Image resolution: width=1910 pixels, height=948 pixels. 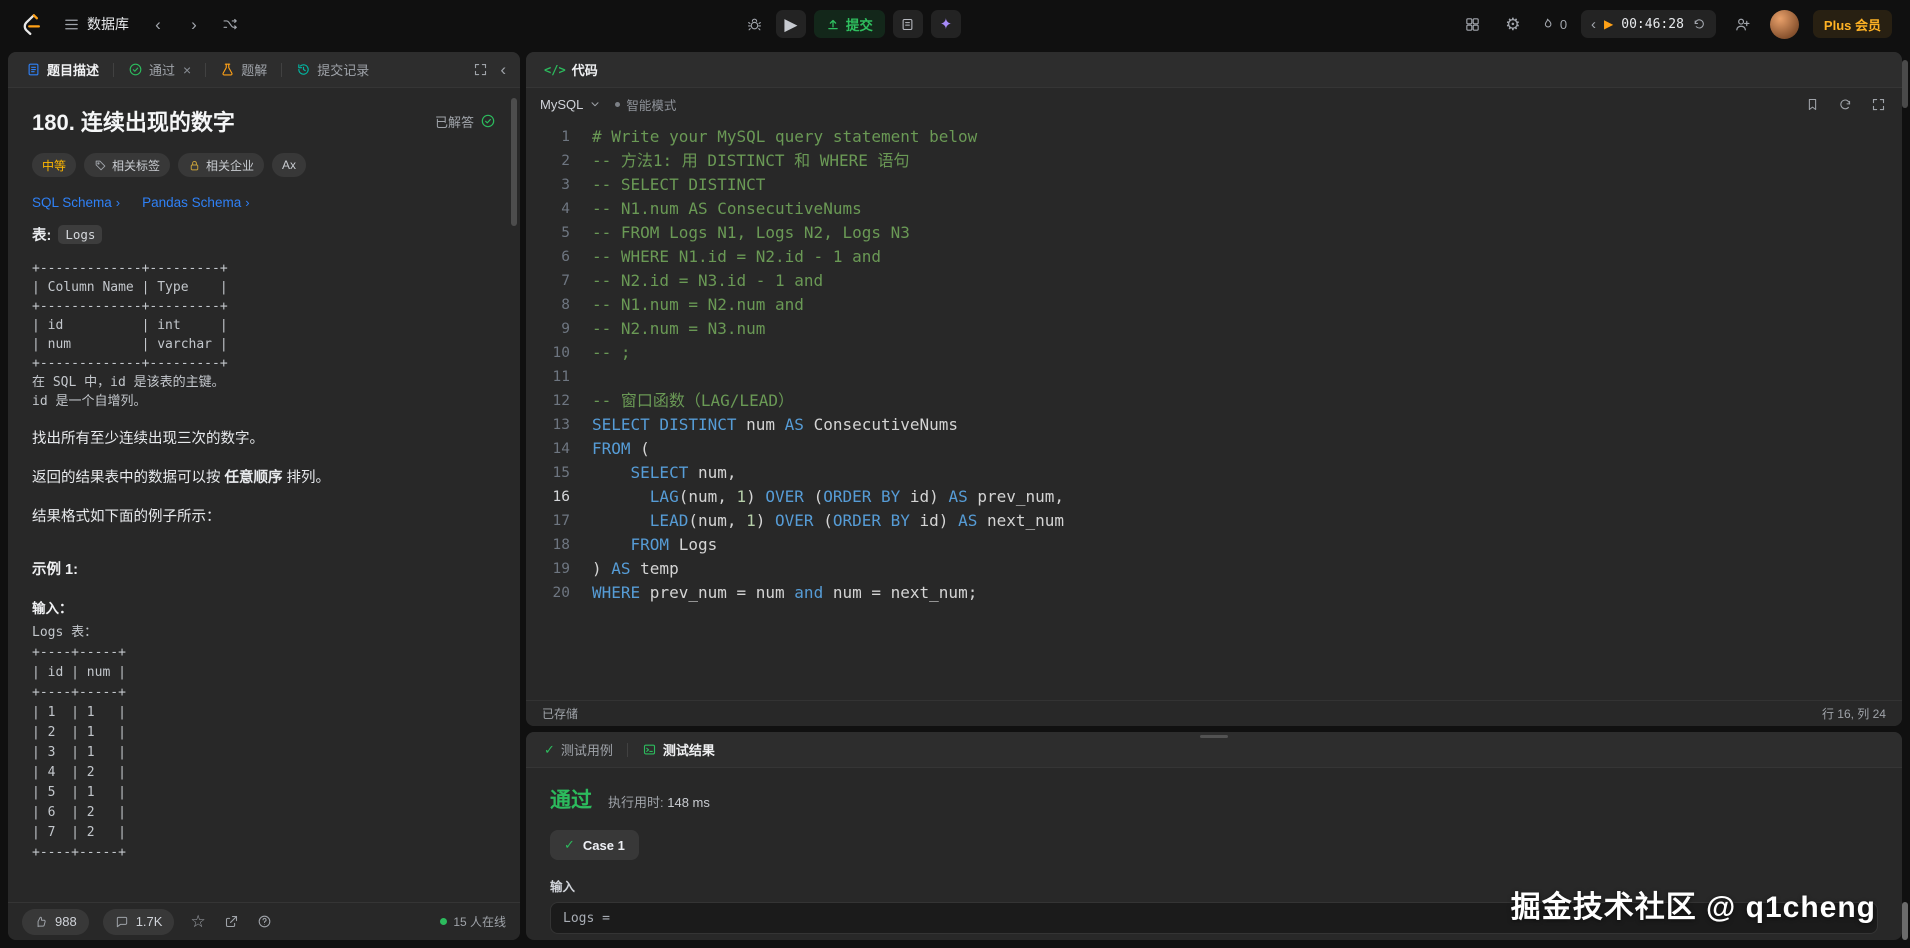 I want to click on window-scrollbar-thumb-top, so click(x=1905, y=84).